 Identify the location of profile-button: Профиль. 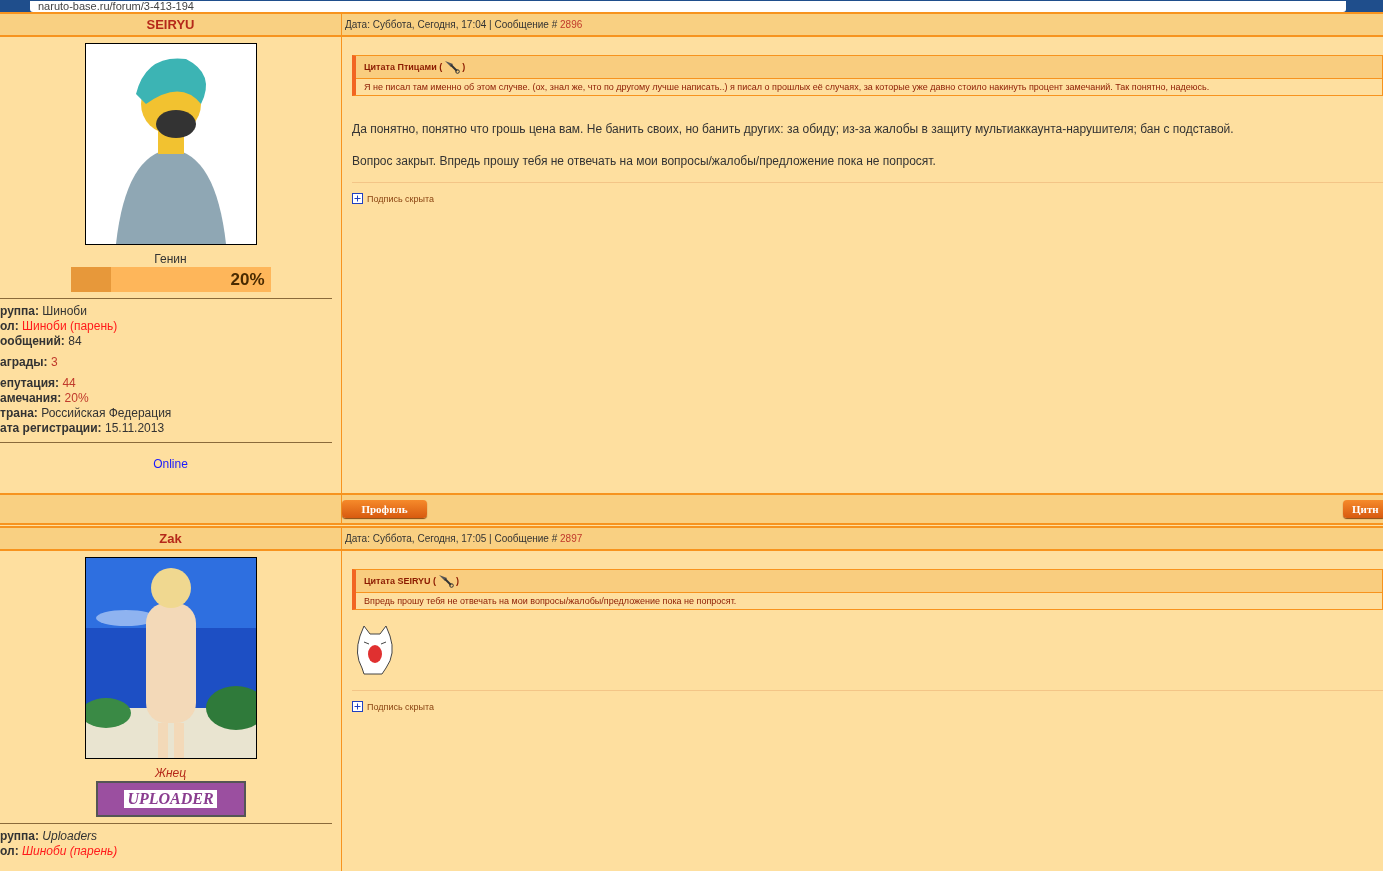
(384, 509).